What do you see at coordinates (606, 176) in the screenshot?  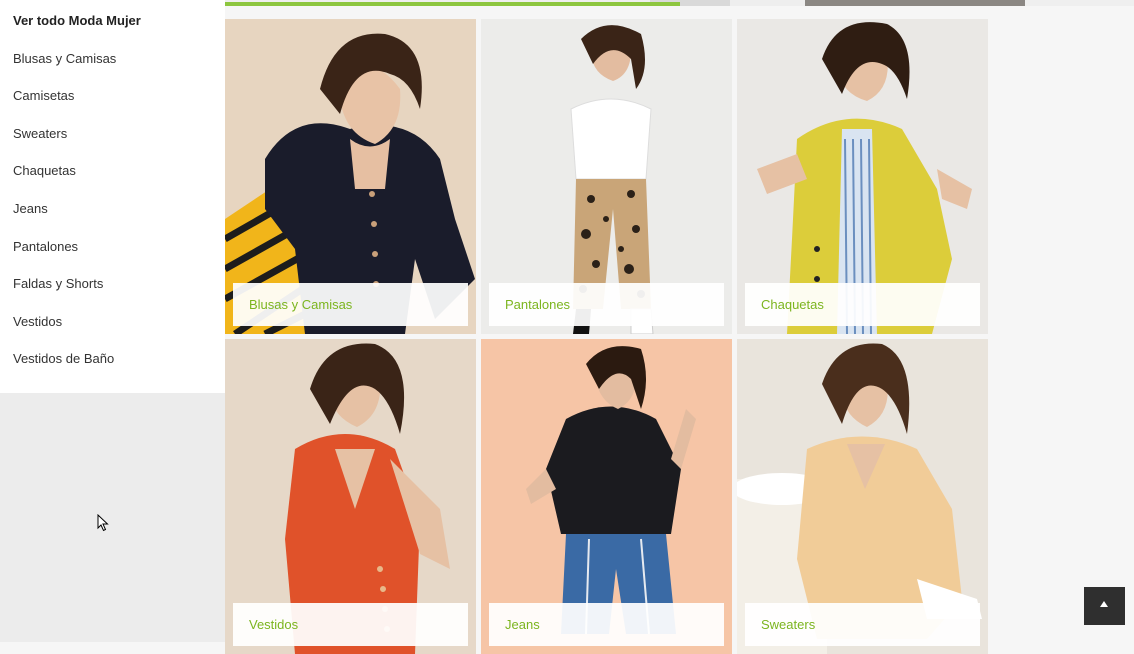 I see `category-card-pantalones: Pantalones` at bounding box center [606, 176].